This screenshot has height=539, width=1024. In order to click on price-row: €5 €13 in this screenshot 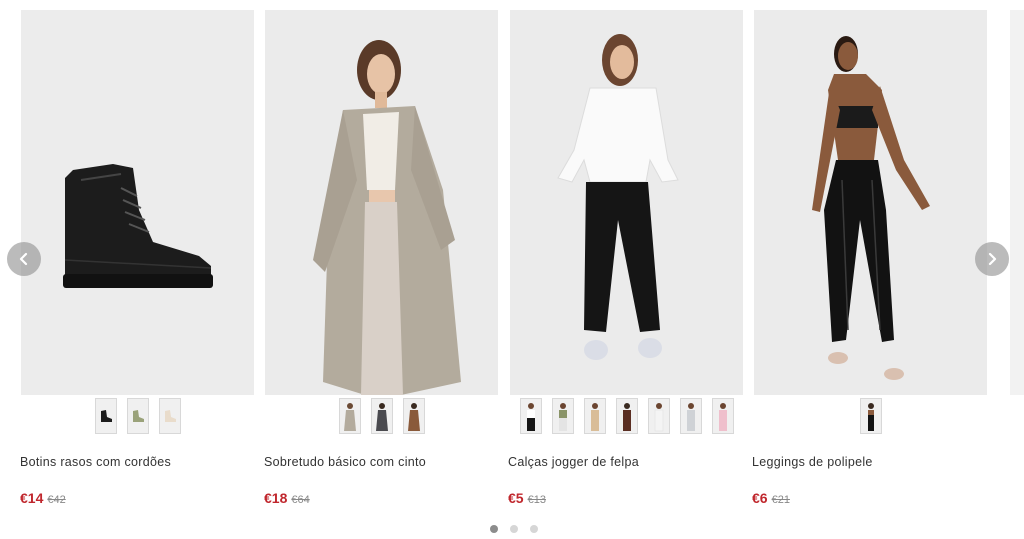, I will do `click(527, 498)`.